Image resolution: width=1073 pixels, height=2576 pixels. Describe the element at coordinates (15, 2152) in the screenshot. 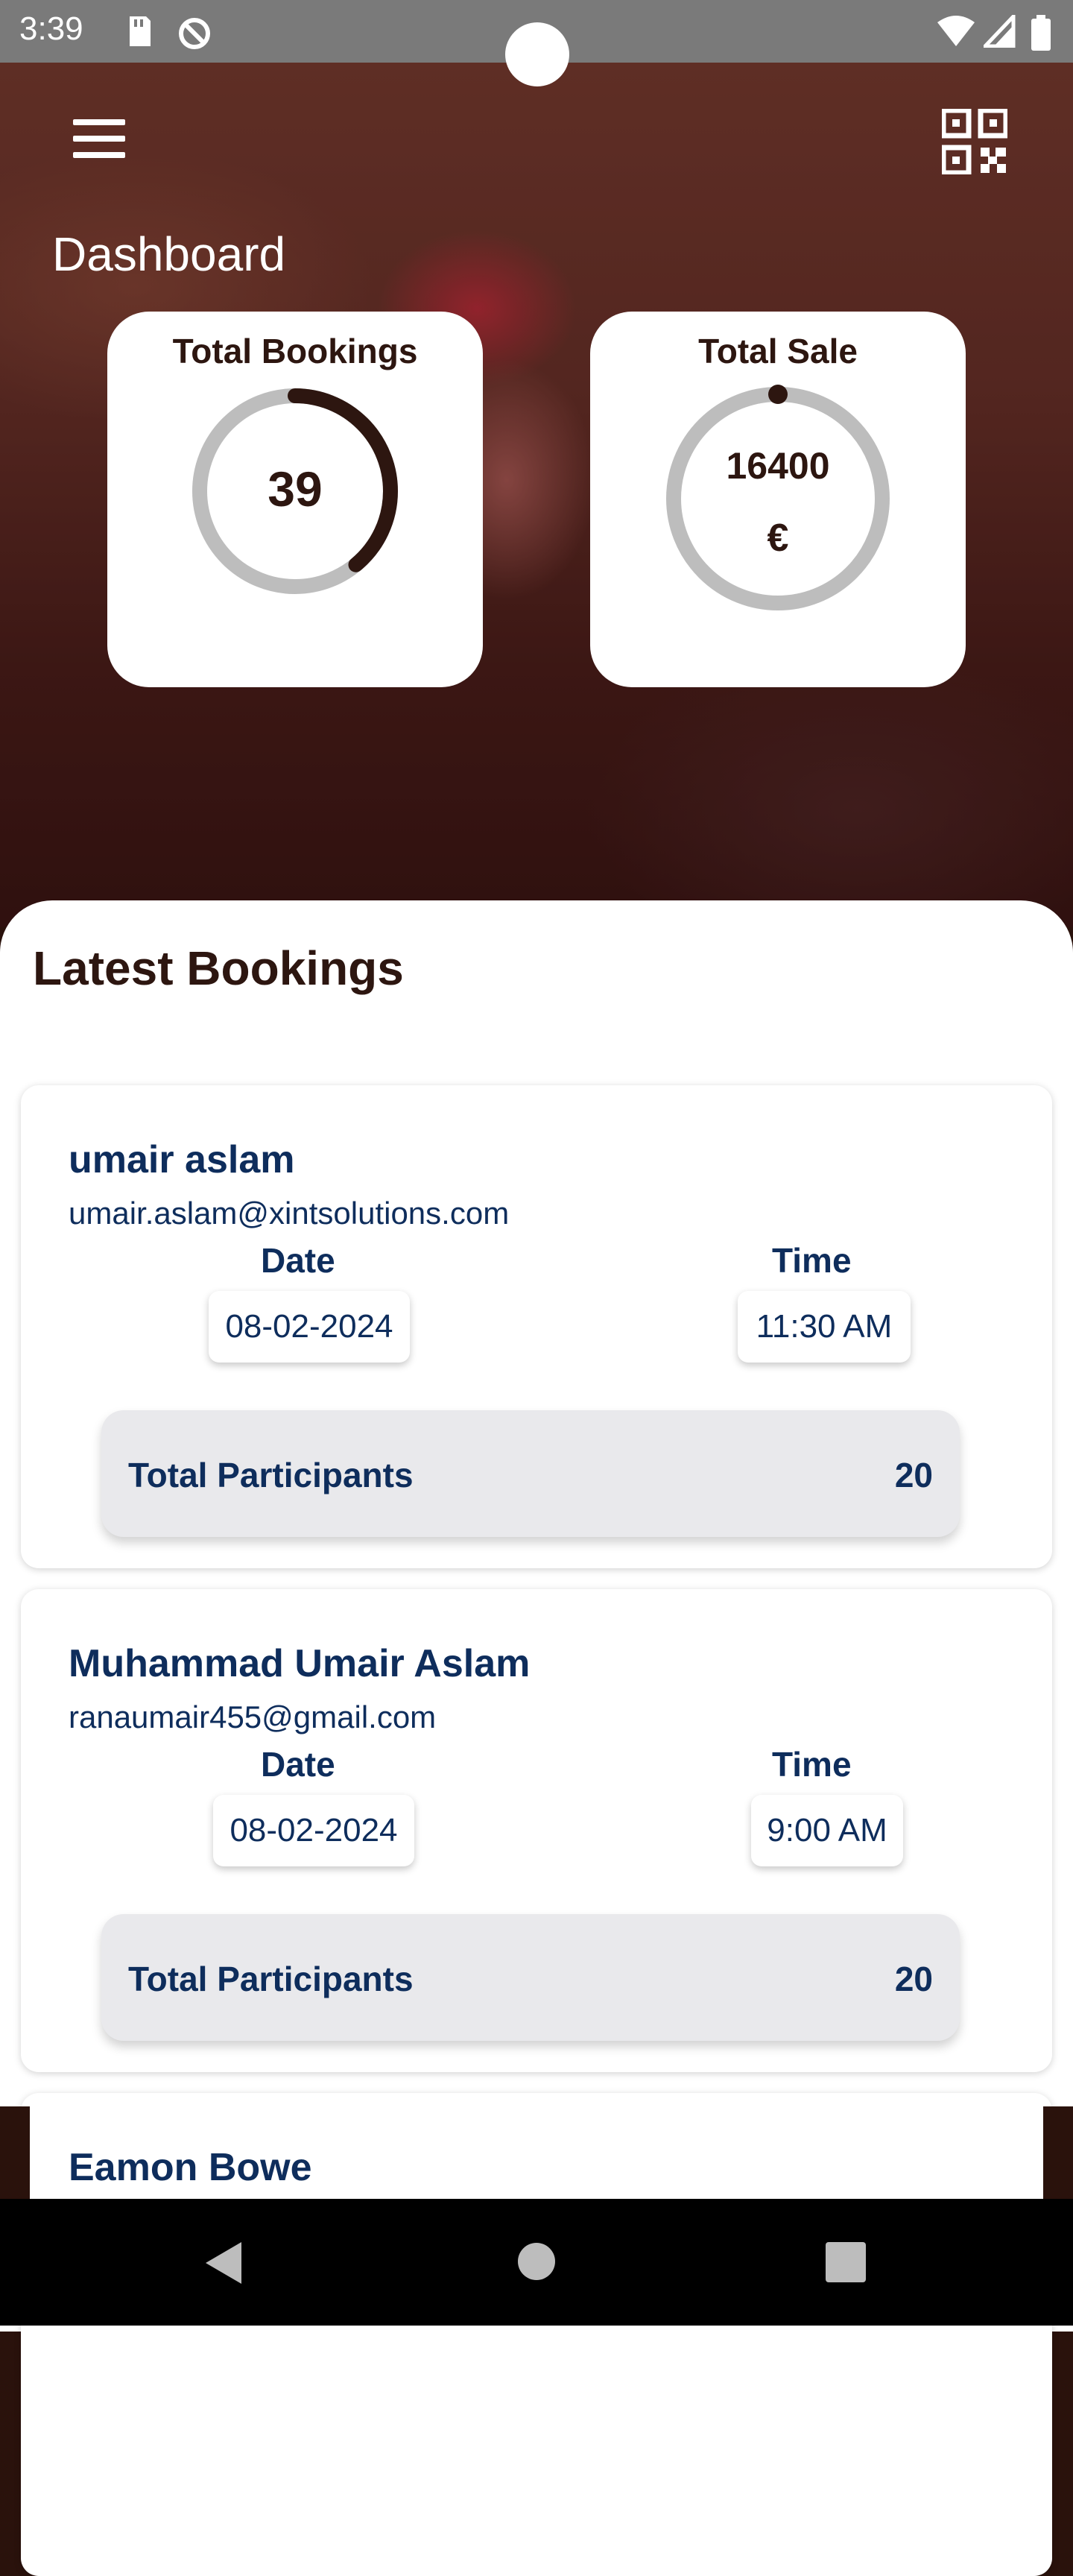

I see `edge-strip-left` at that location.